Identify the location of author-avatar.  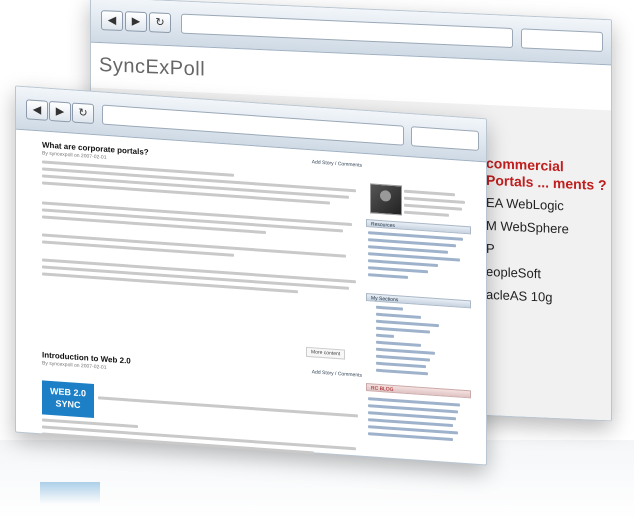
(386, 199).